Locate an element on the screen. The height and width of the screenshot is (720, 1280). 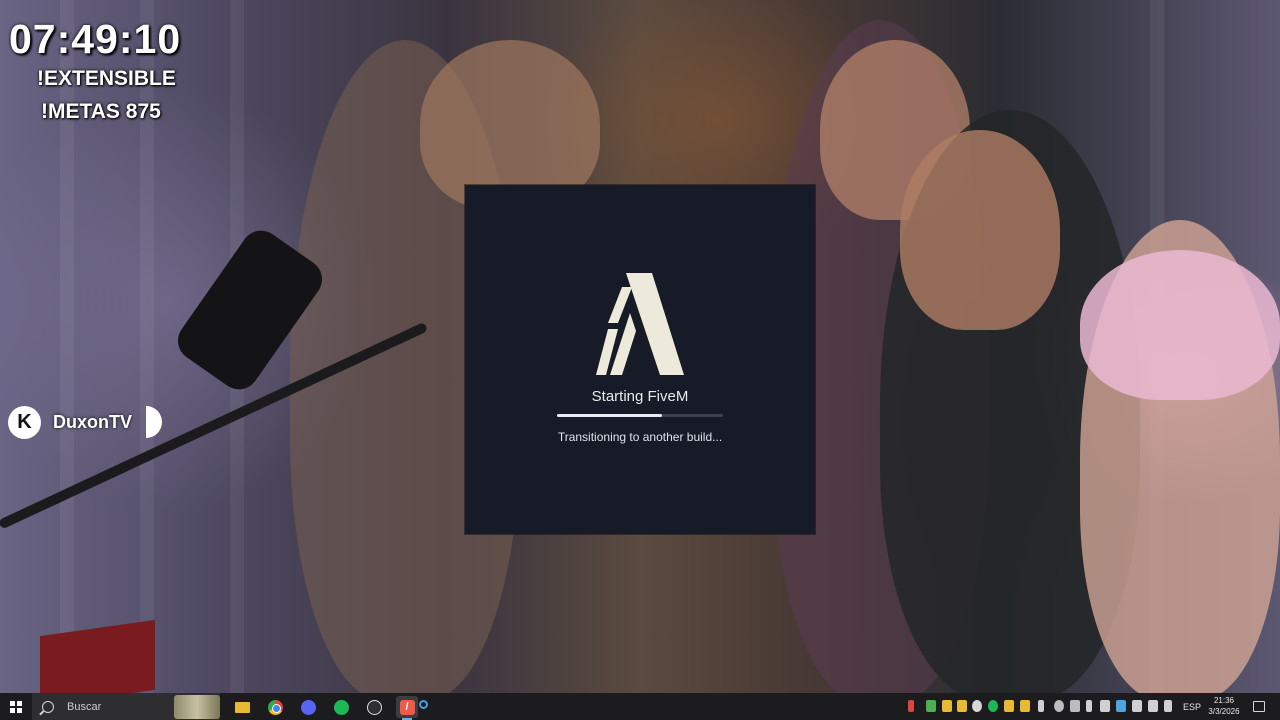
search-highlight-image is located at coordinates (197, 707).